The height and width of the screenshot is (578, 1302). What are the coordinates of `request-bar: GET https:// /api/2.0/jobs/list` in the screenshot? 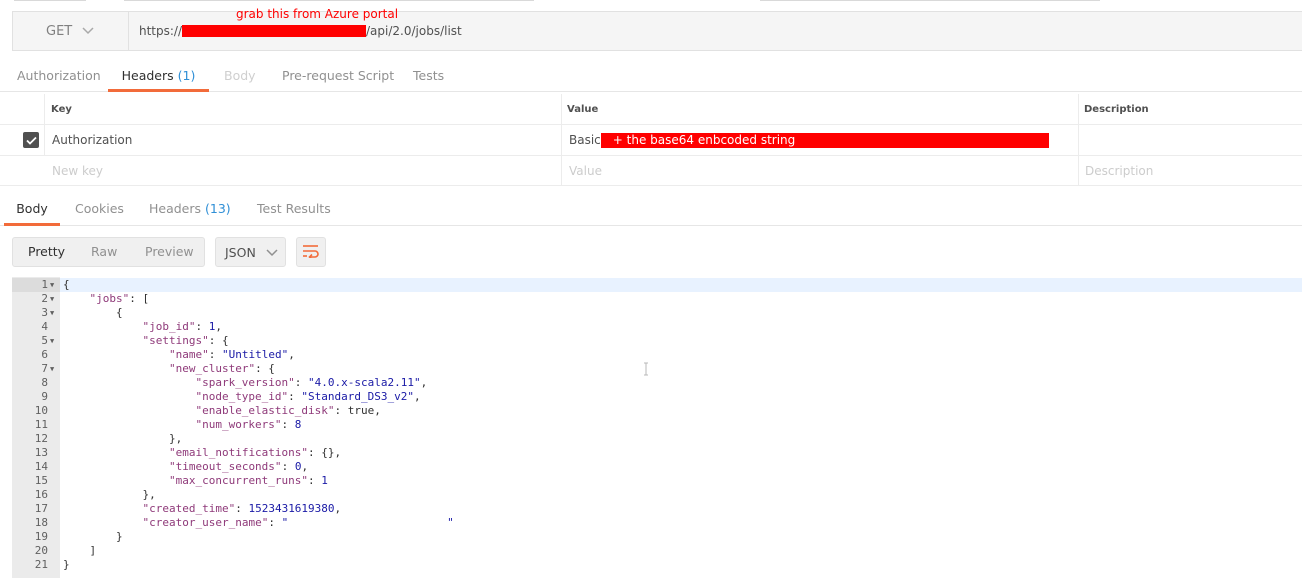 It's located at (657, 31).